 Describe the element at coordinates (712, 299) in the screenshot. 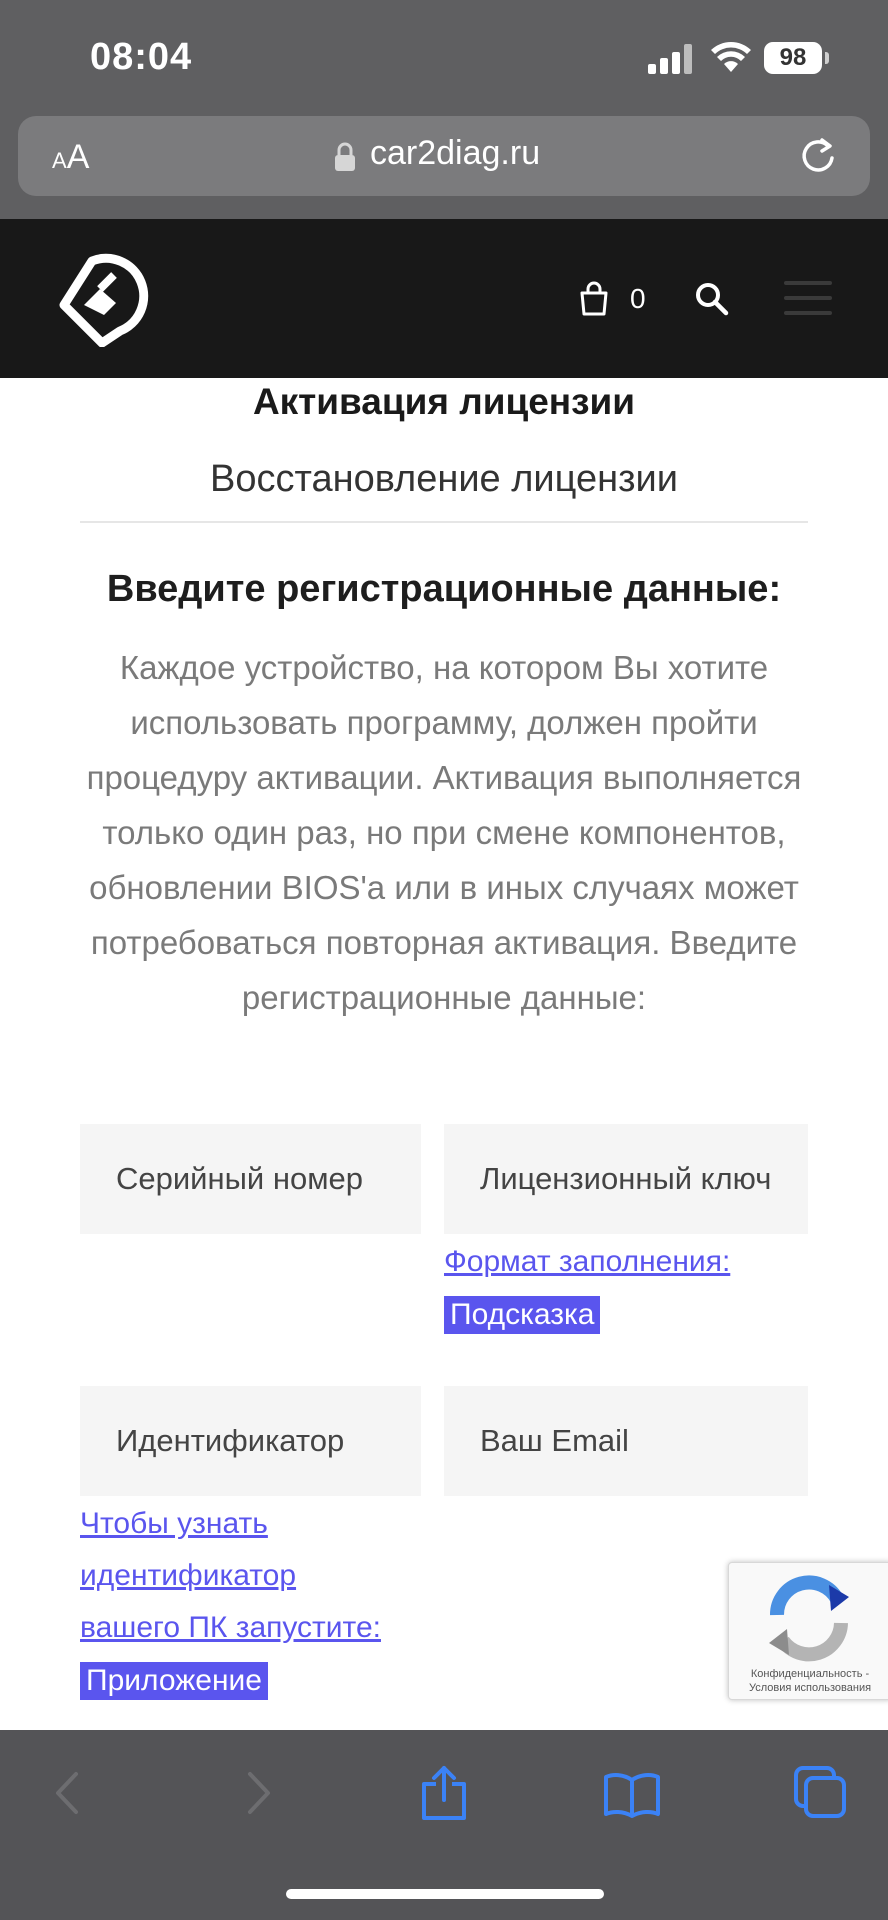

I see `search-icon` at that location.